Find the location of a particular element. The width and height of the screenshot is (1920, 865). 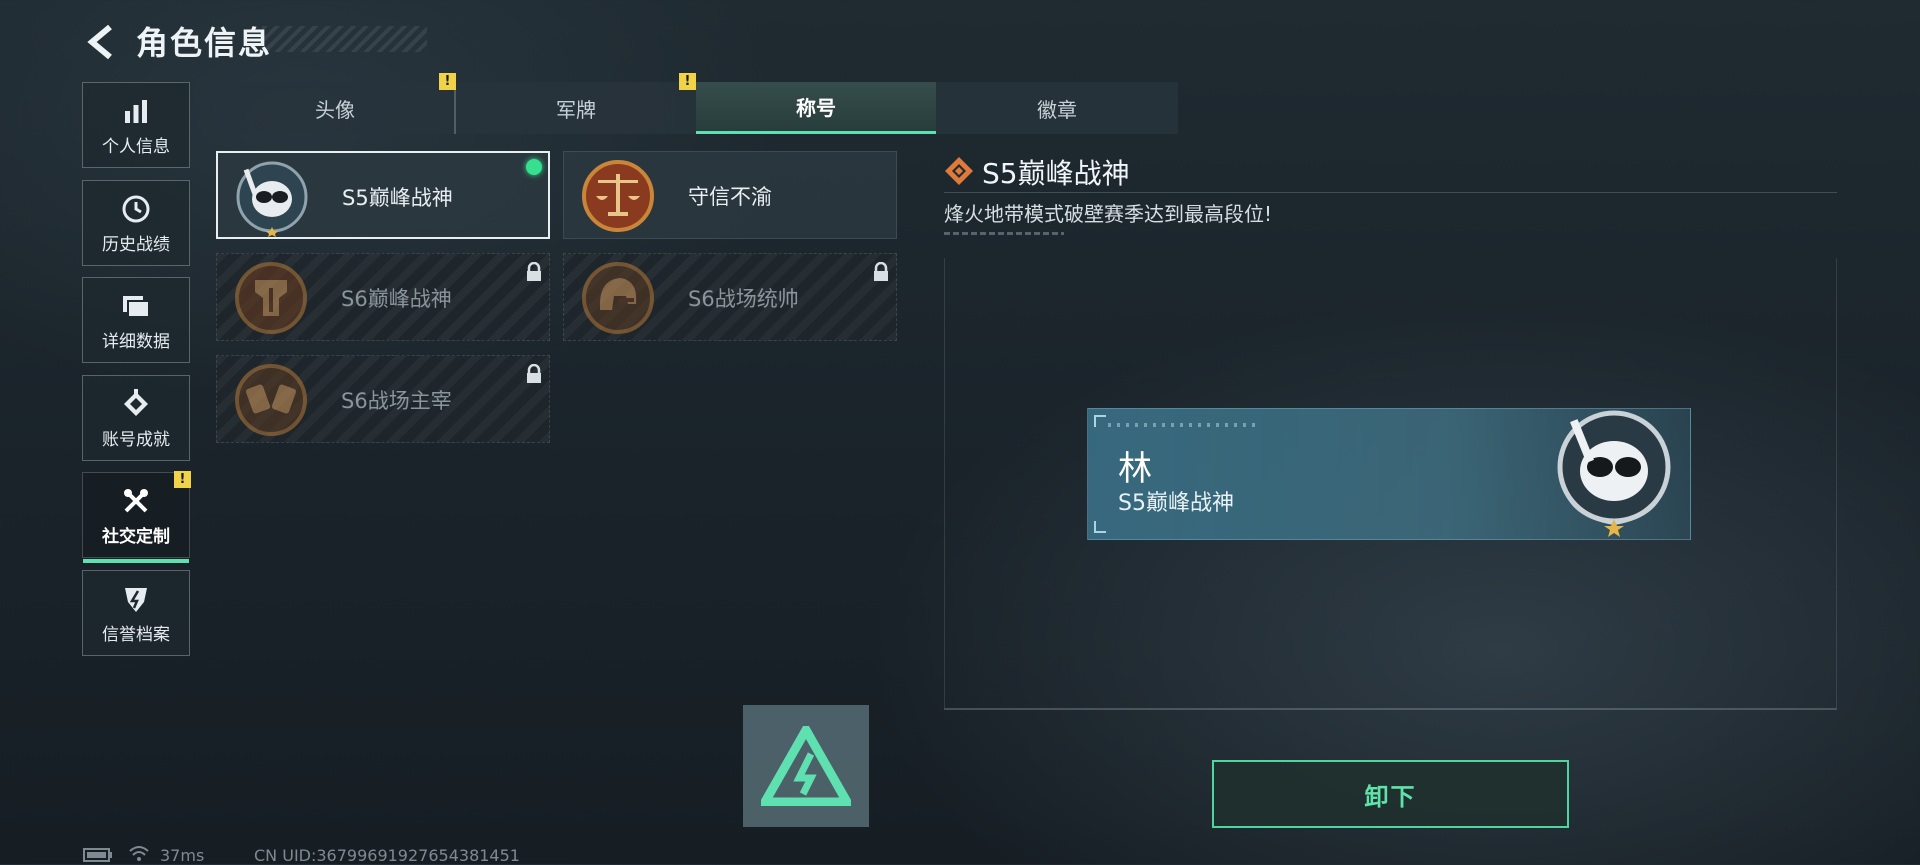

fists-emblem-icon is located at coordinates (271, 400).